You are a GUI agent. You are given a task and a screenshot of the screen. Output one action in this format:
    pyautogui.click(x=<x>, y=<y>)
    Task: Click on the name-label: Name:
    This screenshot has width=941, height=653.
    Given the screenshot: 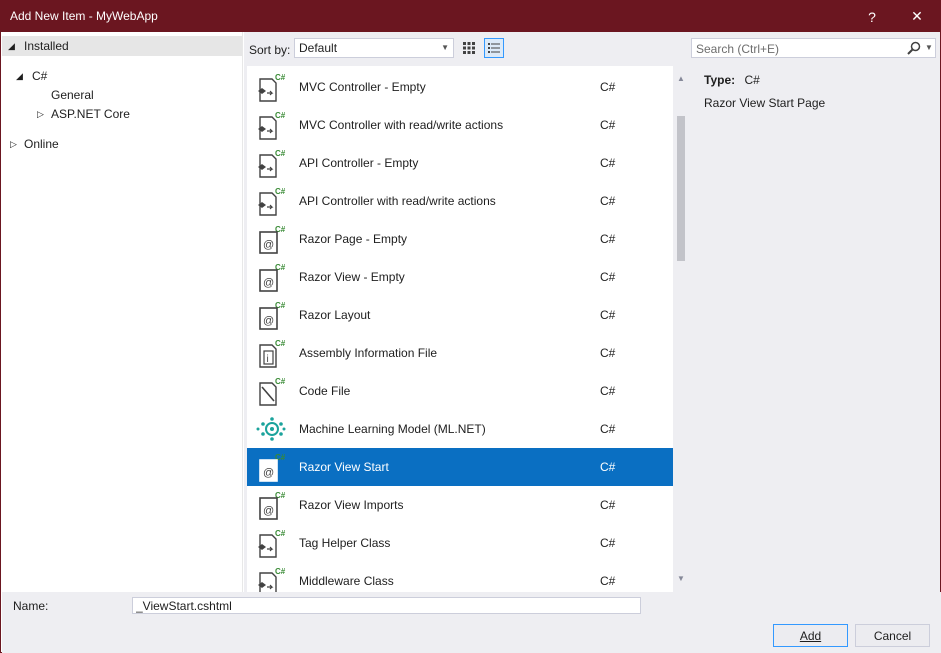 What is the action you would take?
    pyautogui.click(x=31, y=606)
    